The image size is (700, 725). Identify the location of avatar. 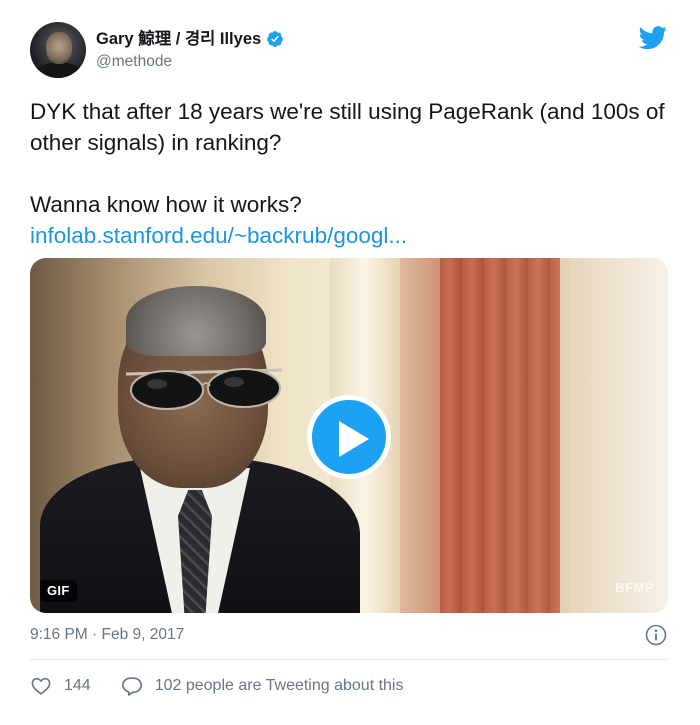
(58, 50).